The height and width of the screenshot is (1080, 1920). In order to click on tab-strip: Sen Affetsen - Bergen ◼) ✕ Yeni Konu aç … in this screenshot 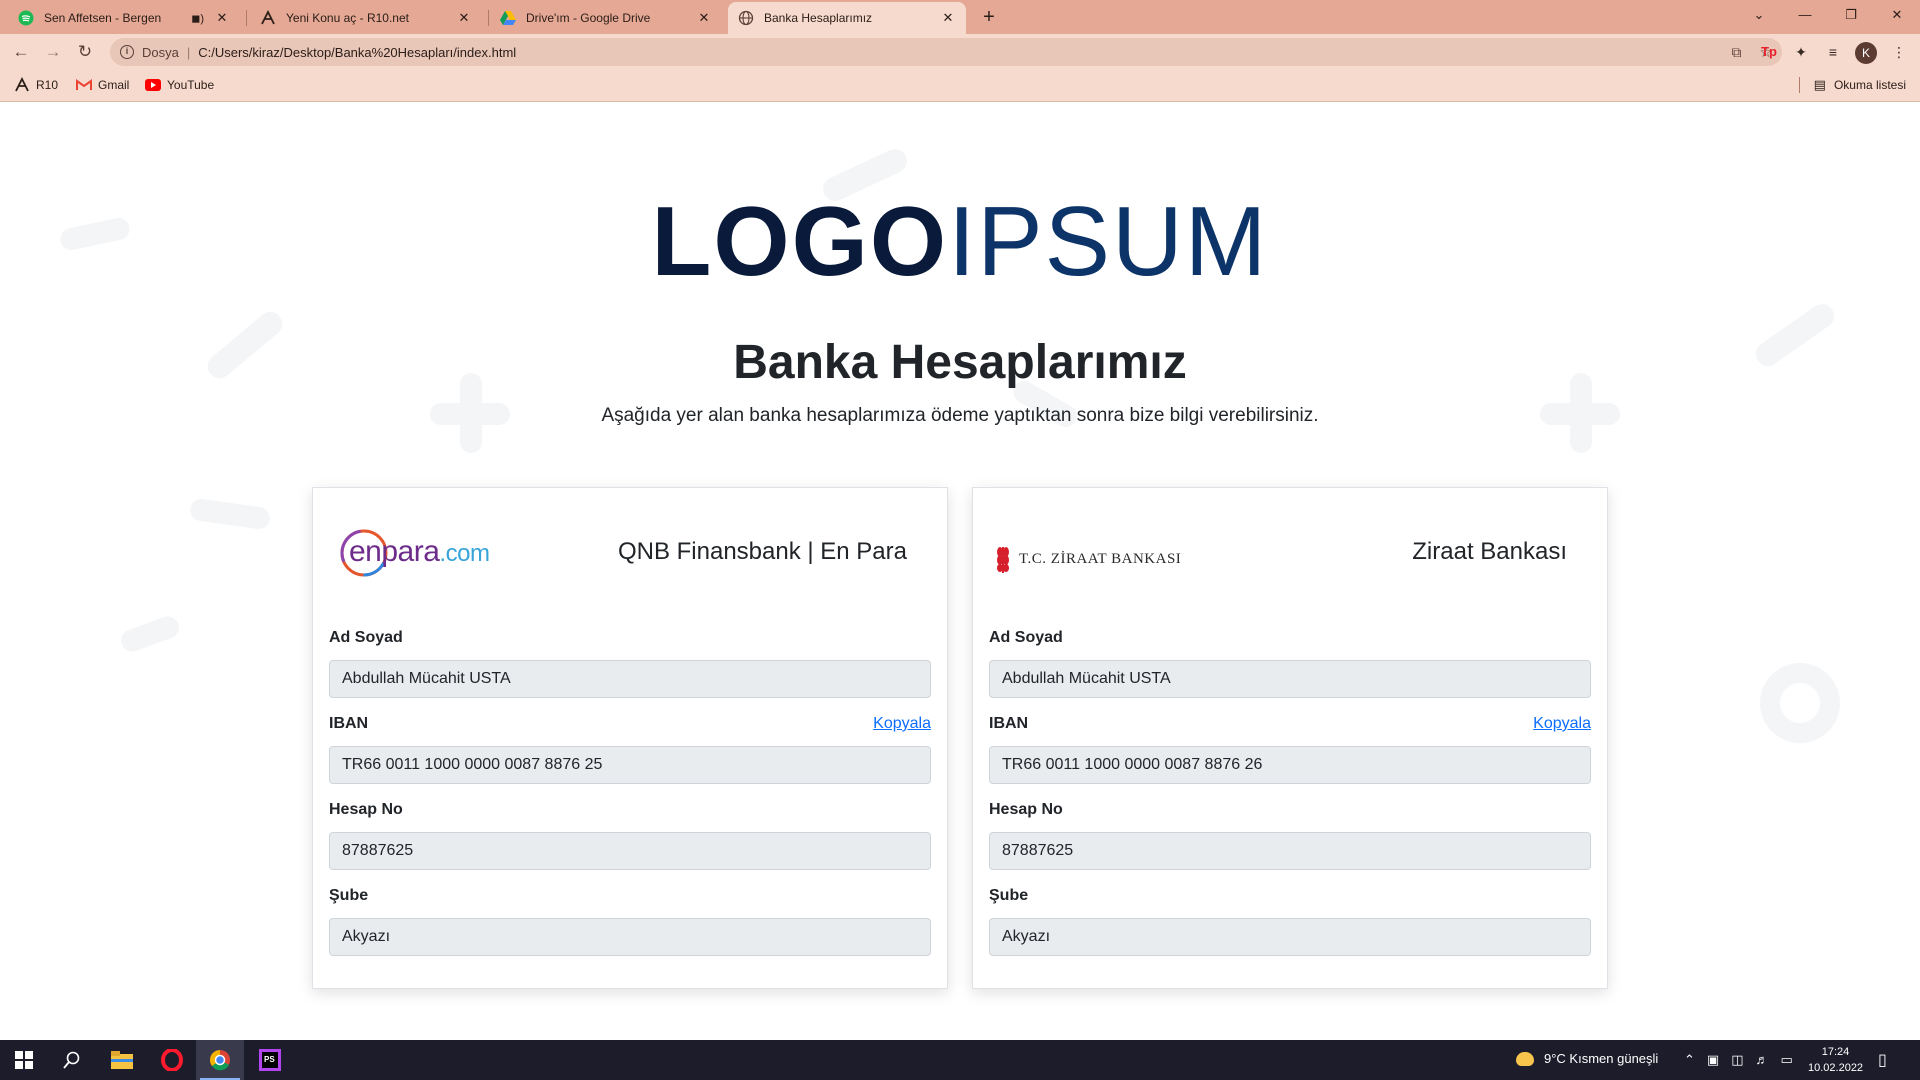, I will do `click(960, 17)`.